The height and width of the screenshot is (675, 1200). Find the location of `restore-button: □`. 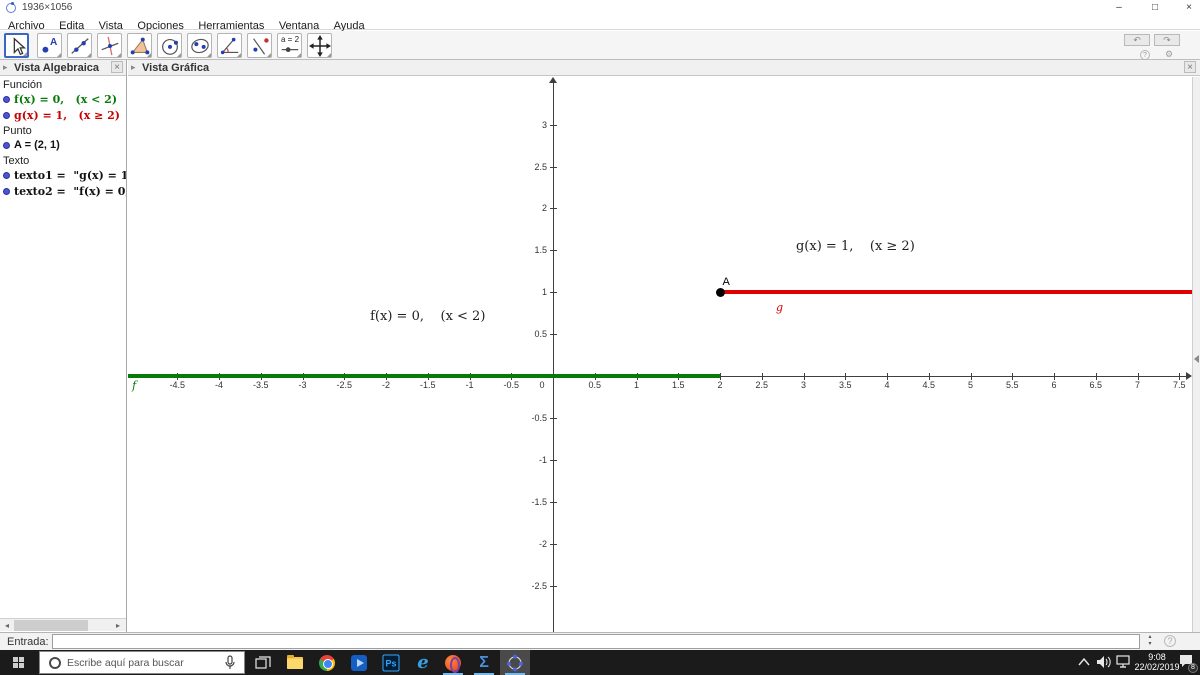

restore-button: □ is located at coordinates (1155, 8).